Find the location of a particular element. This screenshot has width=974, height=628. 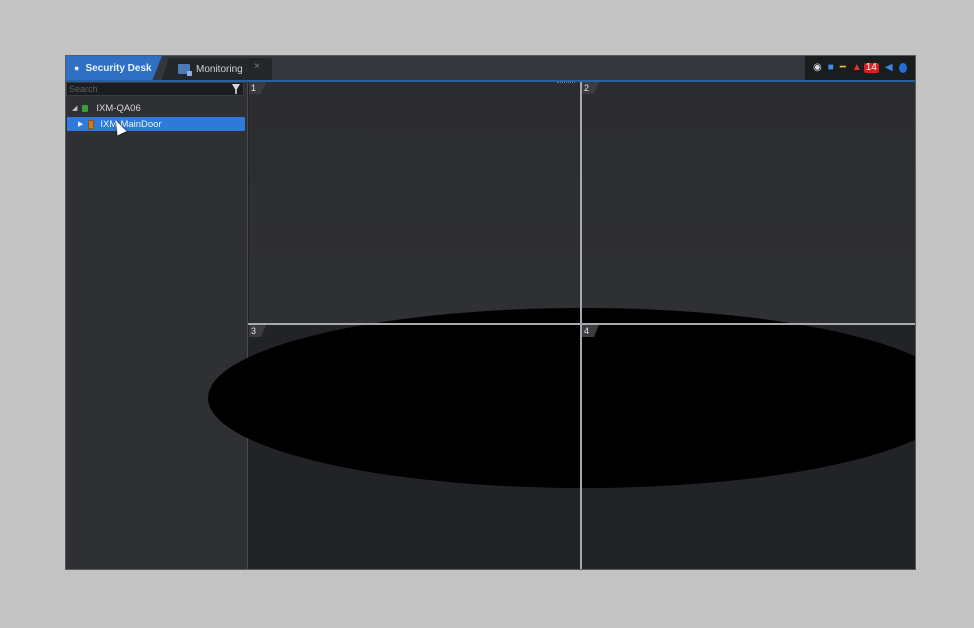

home-icon: ● is located at coordinates (77, 68).